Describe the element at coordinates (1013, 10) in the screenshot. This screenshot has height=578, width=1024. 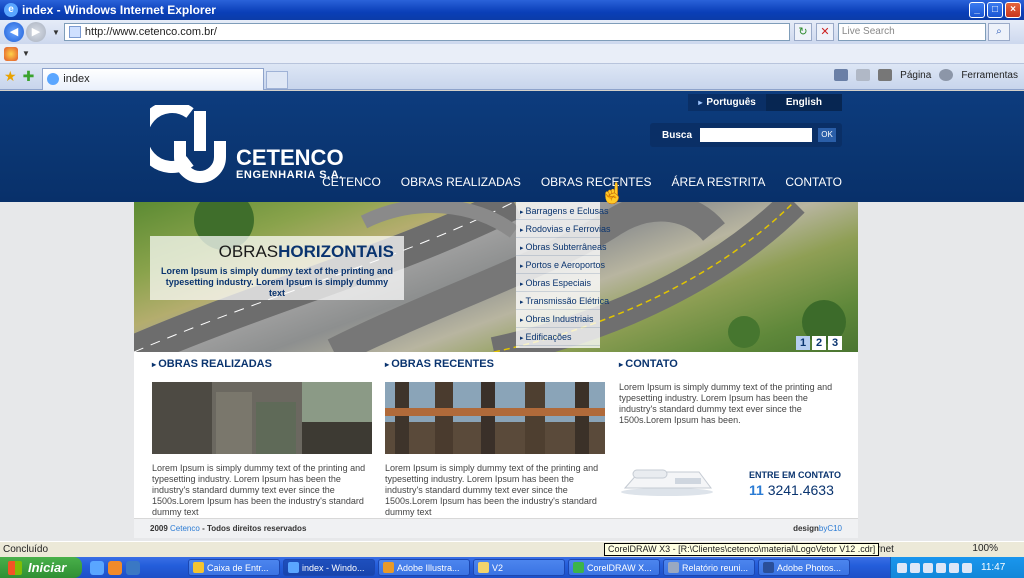
I see `close-button: ×` at that location.